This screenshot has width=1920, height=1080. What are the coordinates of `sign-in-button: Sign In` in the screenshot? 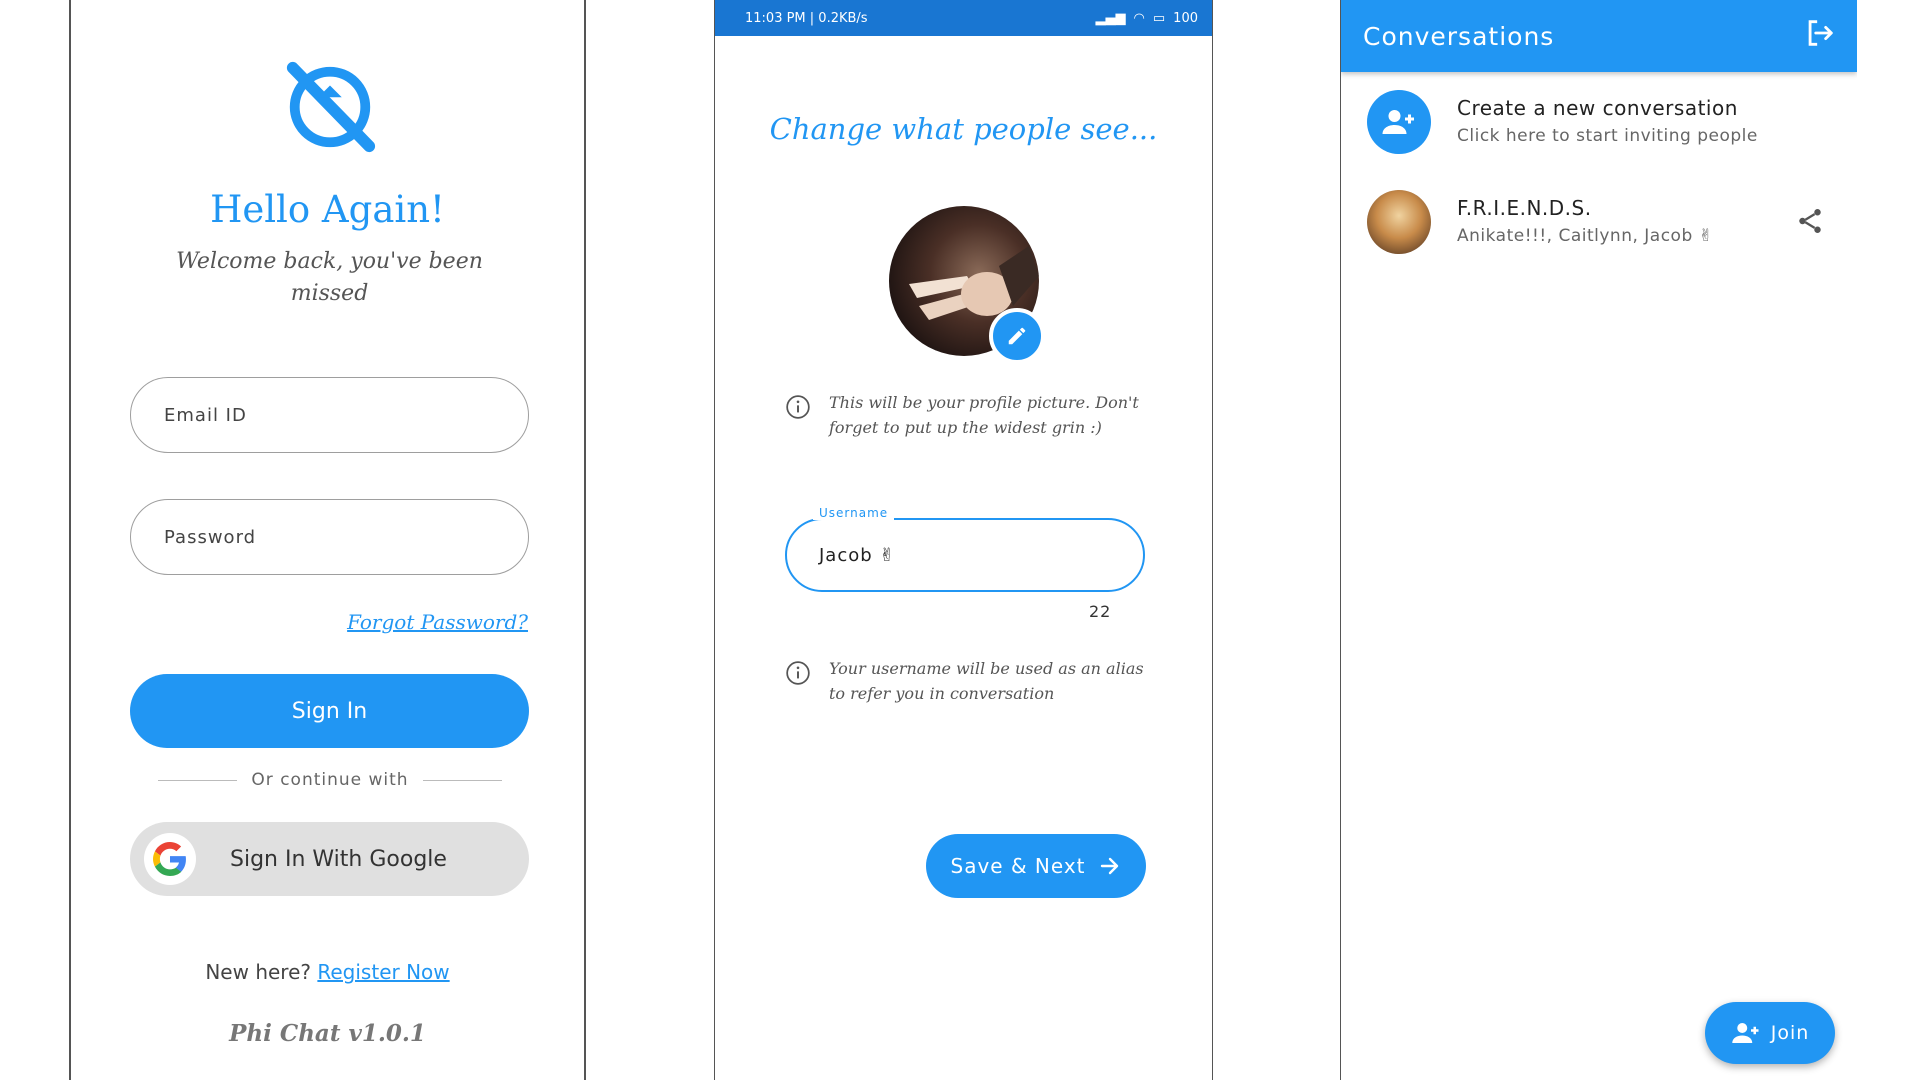 It's located at (329, 711).